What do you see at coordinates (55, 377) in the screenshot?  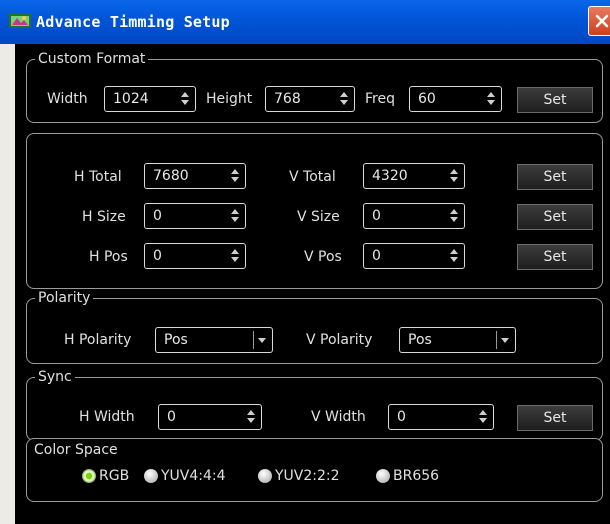 I see `sync-legend: Sync` at bounding box center [55, 377].